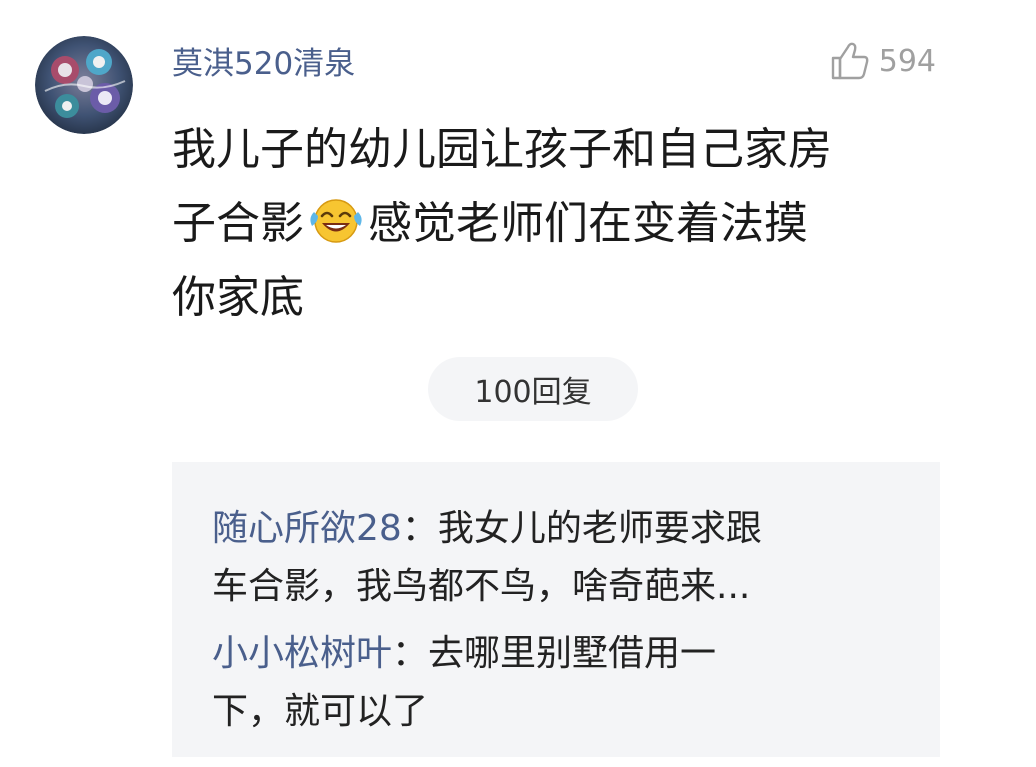  I want to click on reply-line: 随心所欲28：我女儿的老师要求跟, so click(562, 529).